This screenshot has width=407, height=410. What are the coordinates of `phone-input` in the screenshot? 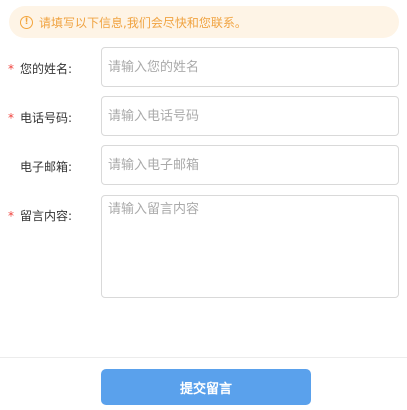 It's located at (250, 116).